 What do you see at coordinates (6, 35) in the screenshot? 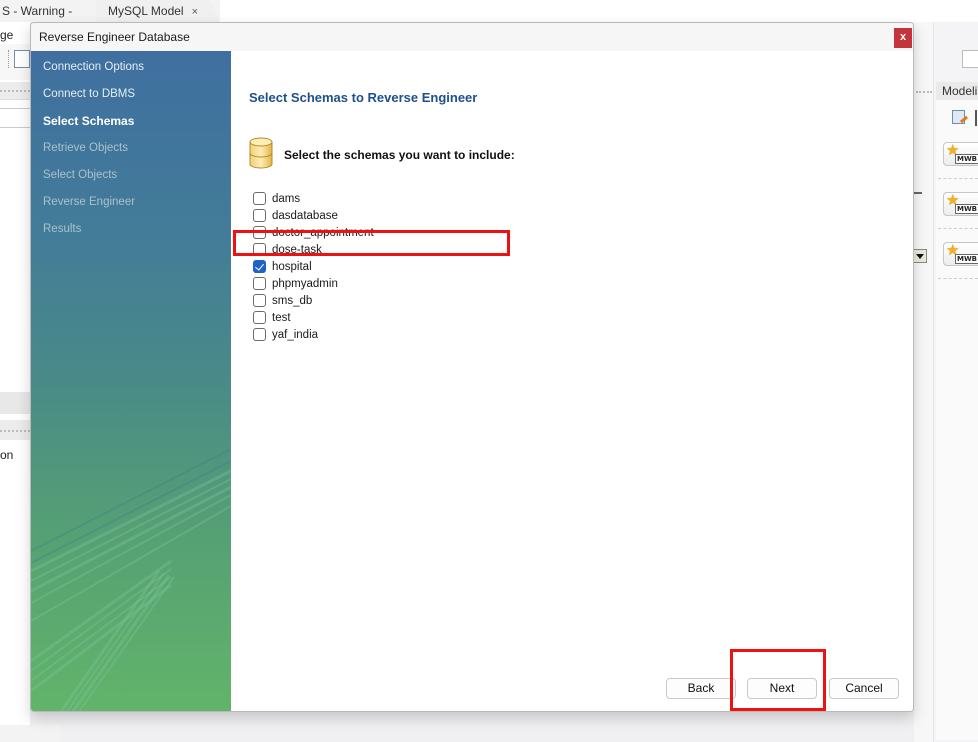
I see `menu-item-fragment: ge` at bounding box center [6, 35].